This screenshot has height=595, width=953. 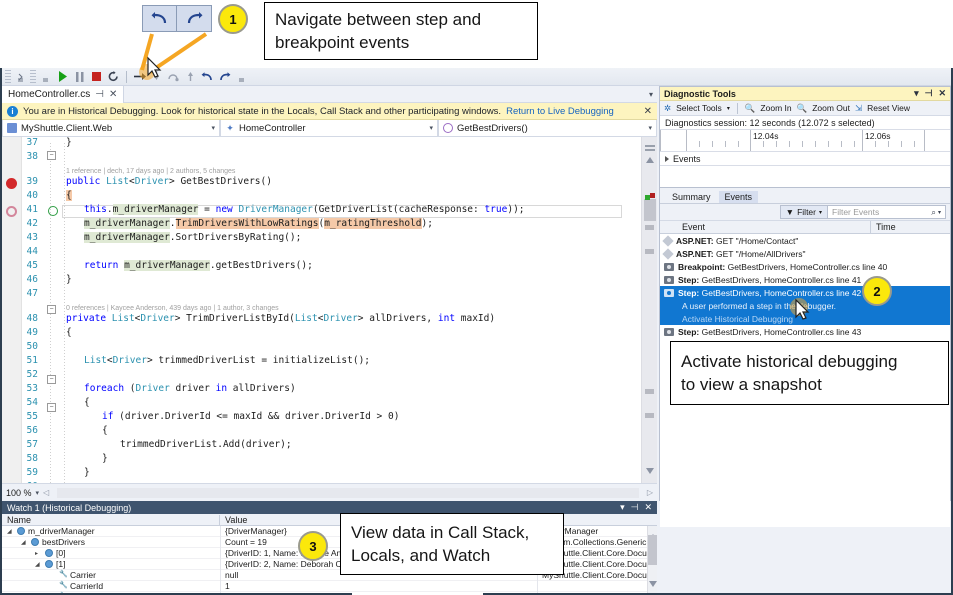 I want to click on watch-cell-name: 🔧 Carrier, so click(x=111, y=575).